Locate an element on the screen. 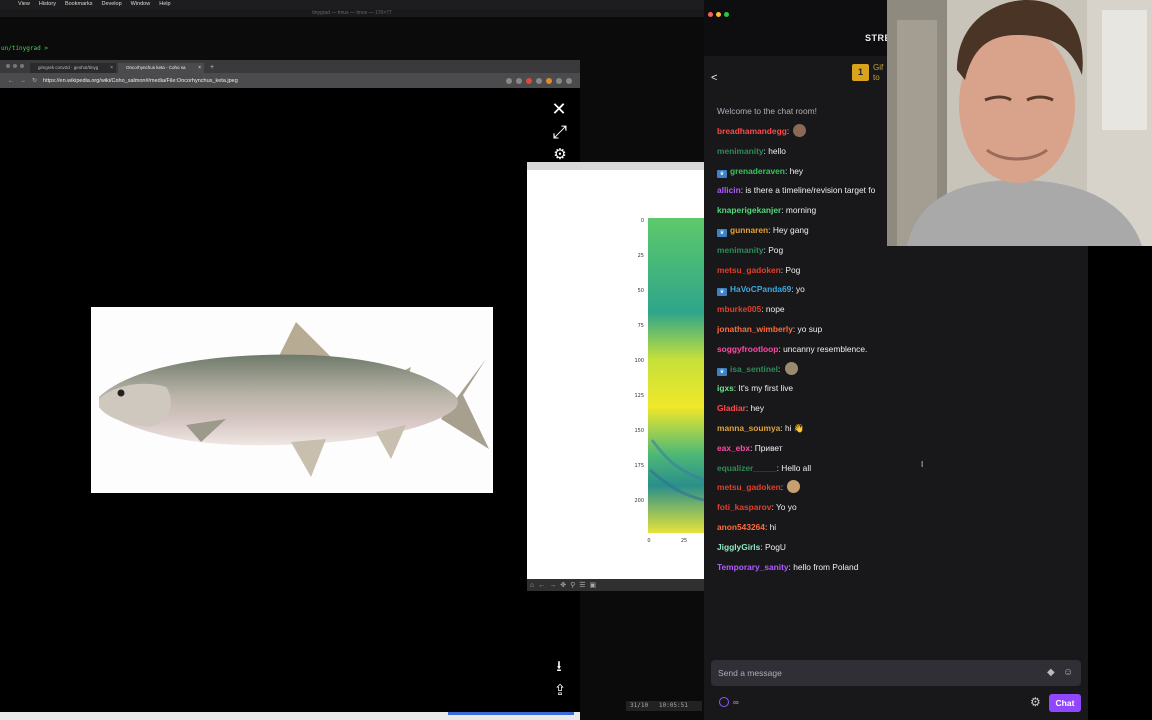  chat-username: jonathan_wimberly is located at coordinates (755, 329).